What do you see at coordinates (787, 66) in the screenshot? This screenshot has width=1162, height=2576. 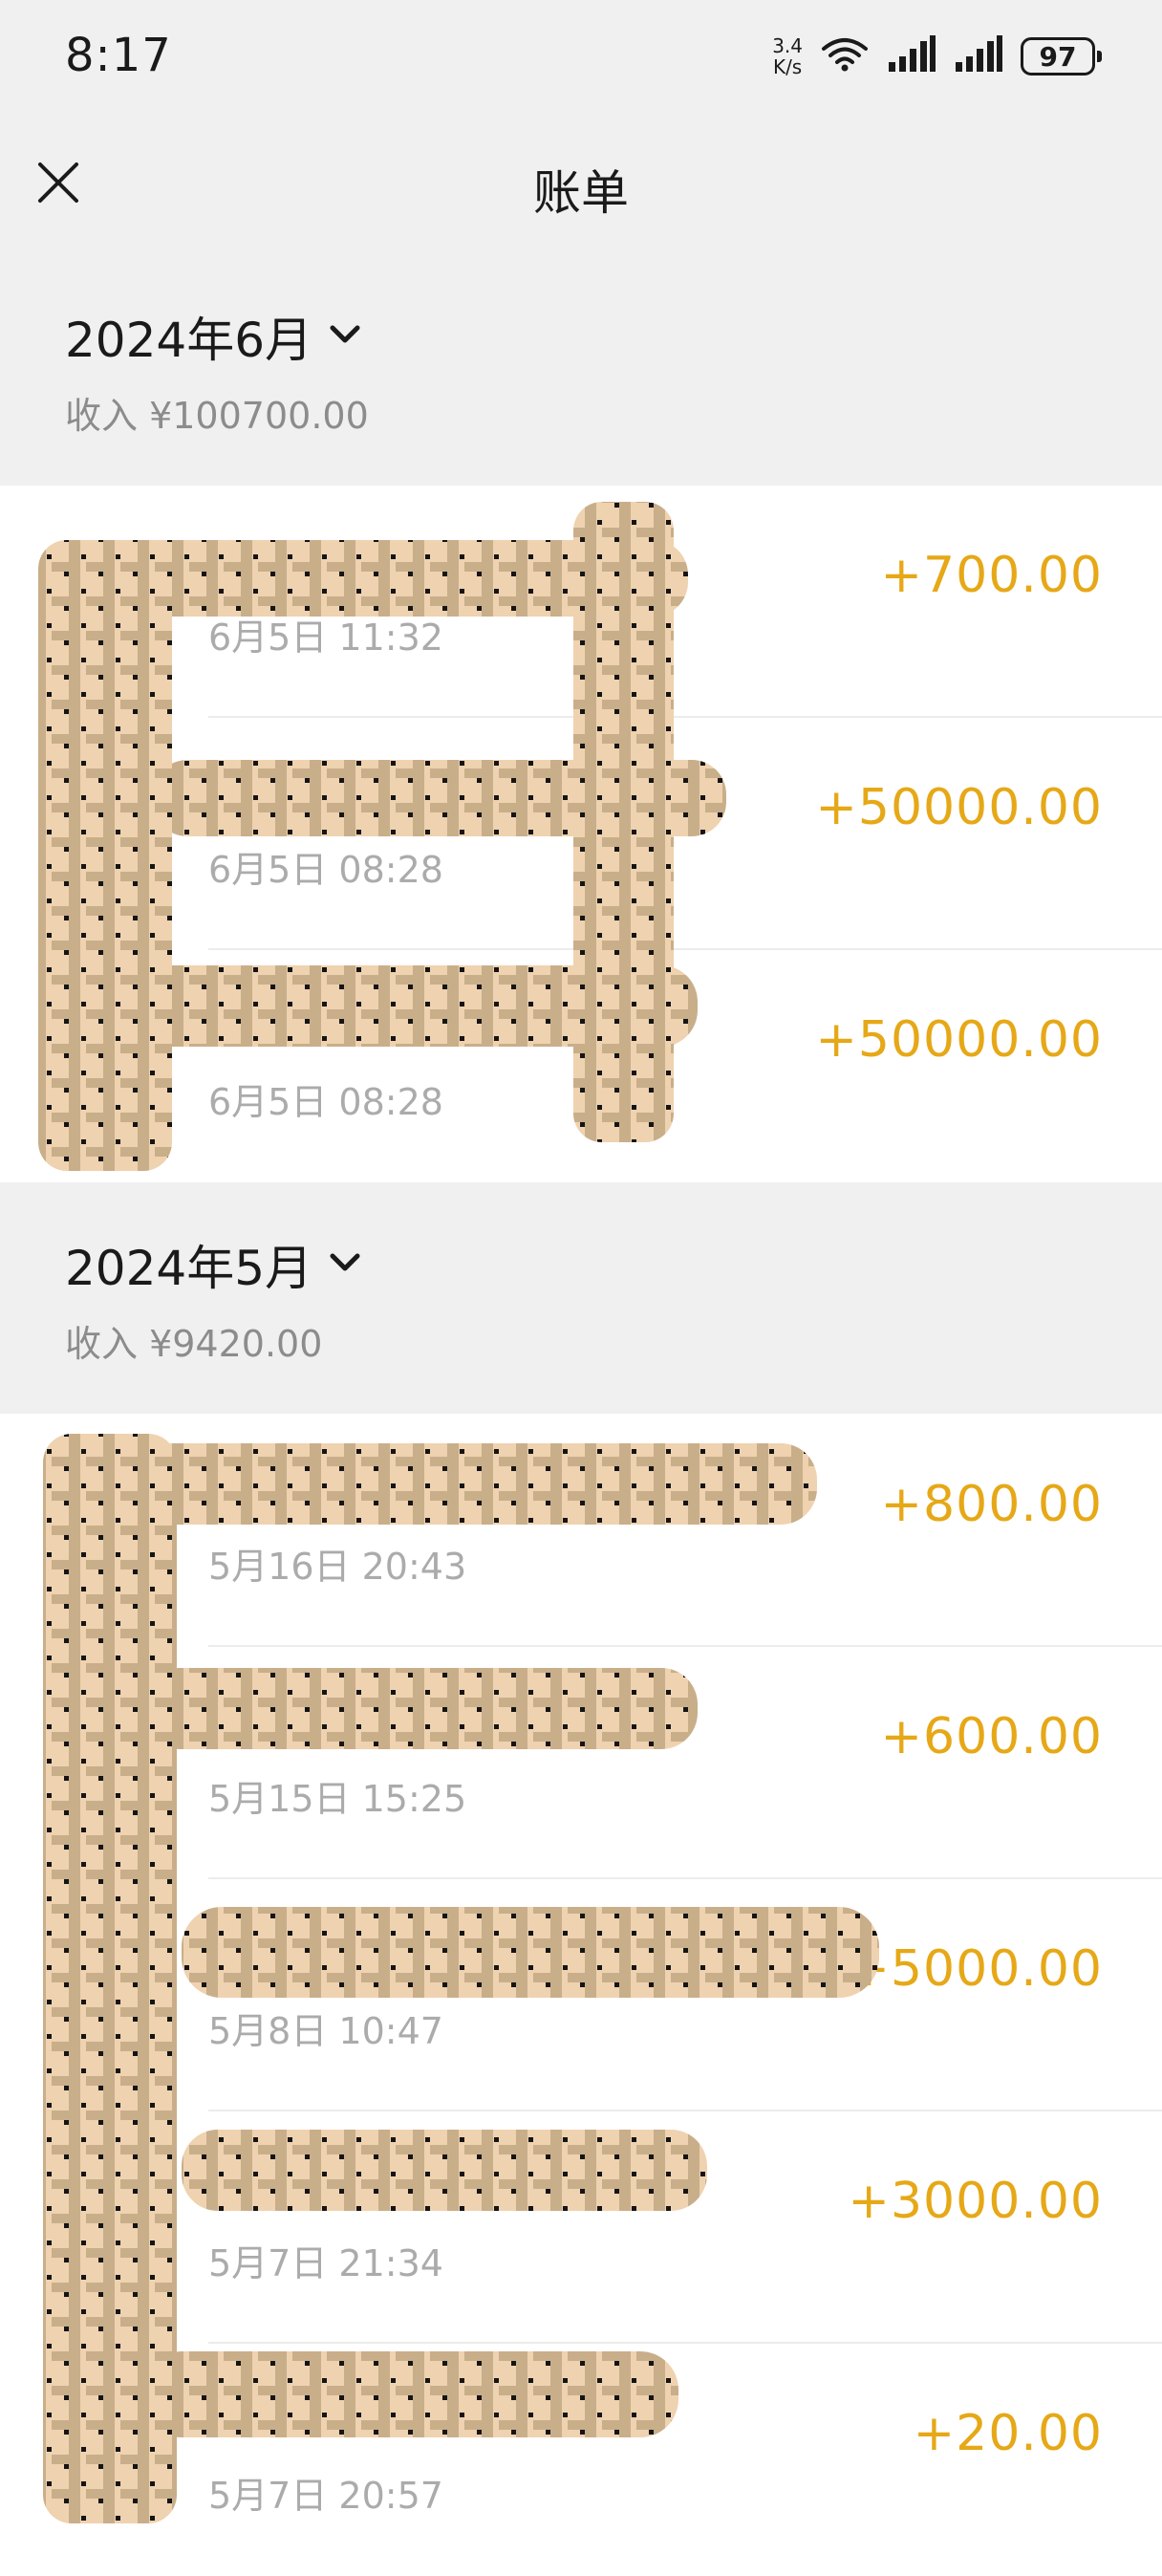 I see `network-speed-unit: K/s` at bounding box center [787, 66].